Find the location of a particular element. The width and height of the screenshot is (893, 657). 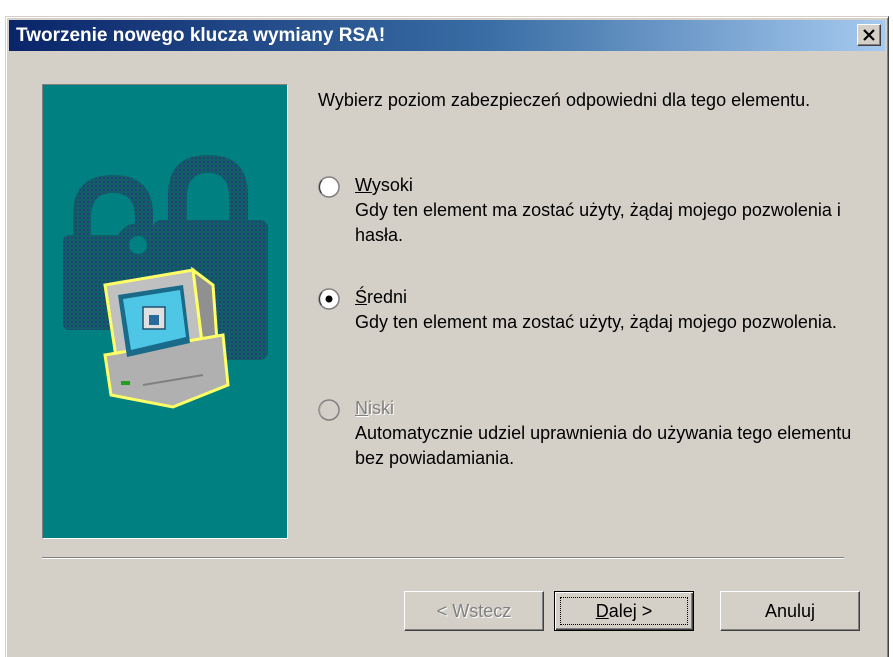

radio-medium is located at coordinates (329, 299).